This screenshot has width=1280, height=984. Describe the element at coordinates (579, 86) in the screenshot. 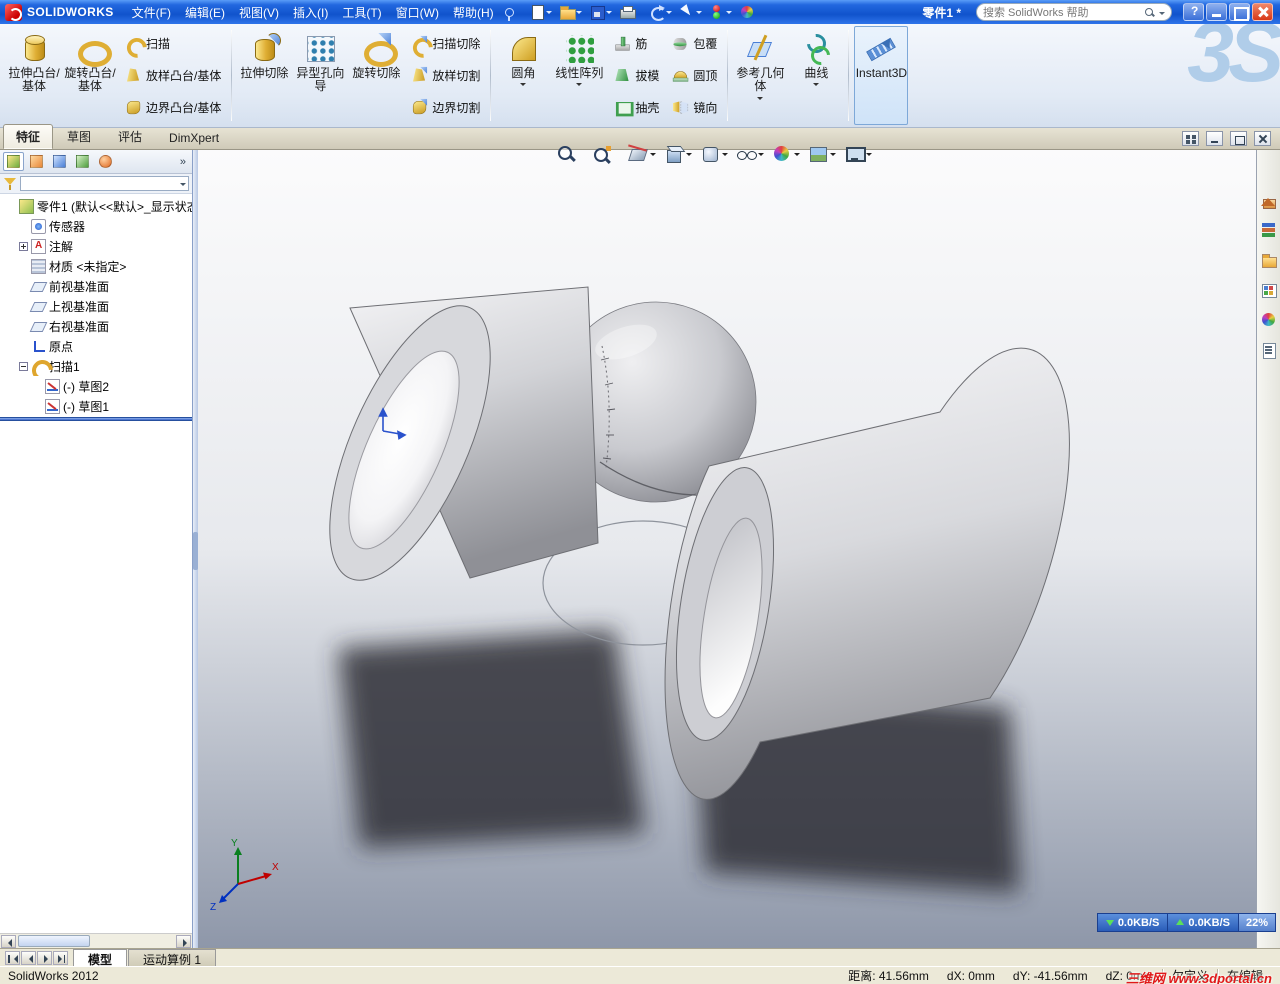

I see `pattern-dropdown-caret` at that location.